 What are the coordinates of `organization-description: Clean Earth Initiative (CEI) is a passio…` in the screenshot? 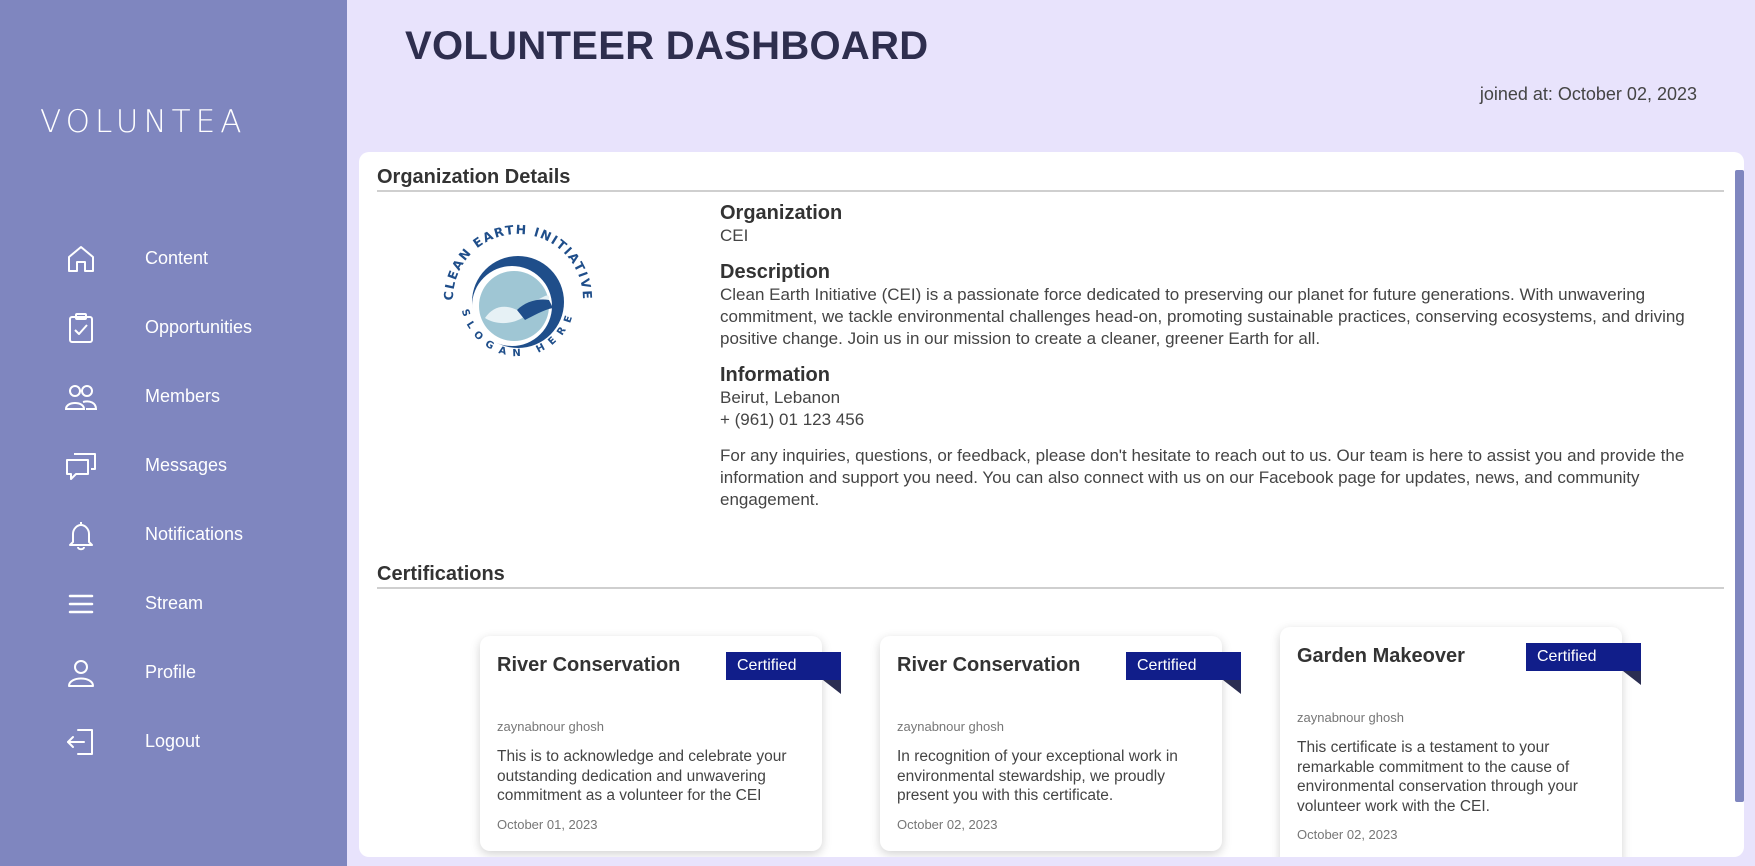 It's located at (1202, 316).